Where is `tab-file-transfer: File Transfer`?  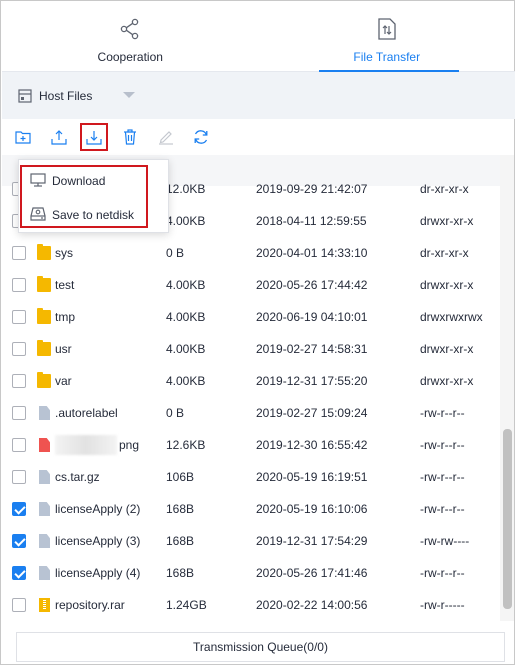 tab-file-transfer: File Transfer is located at coordinates (387, 37).